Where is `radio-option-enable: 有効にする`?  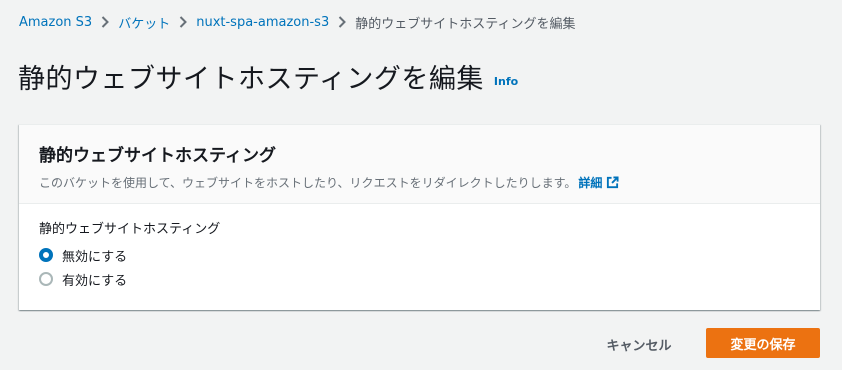
radio-option-enable: 有効にする is located at coordinates (429, 279).